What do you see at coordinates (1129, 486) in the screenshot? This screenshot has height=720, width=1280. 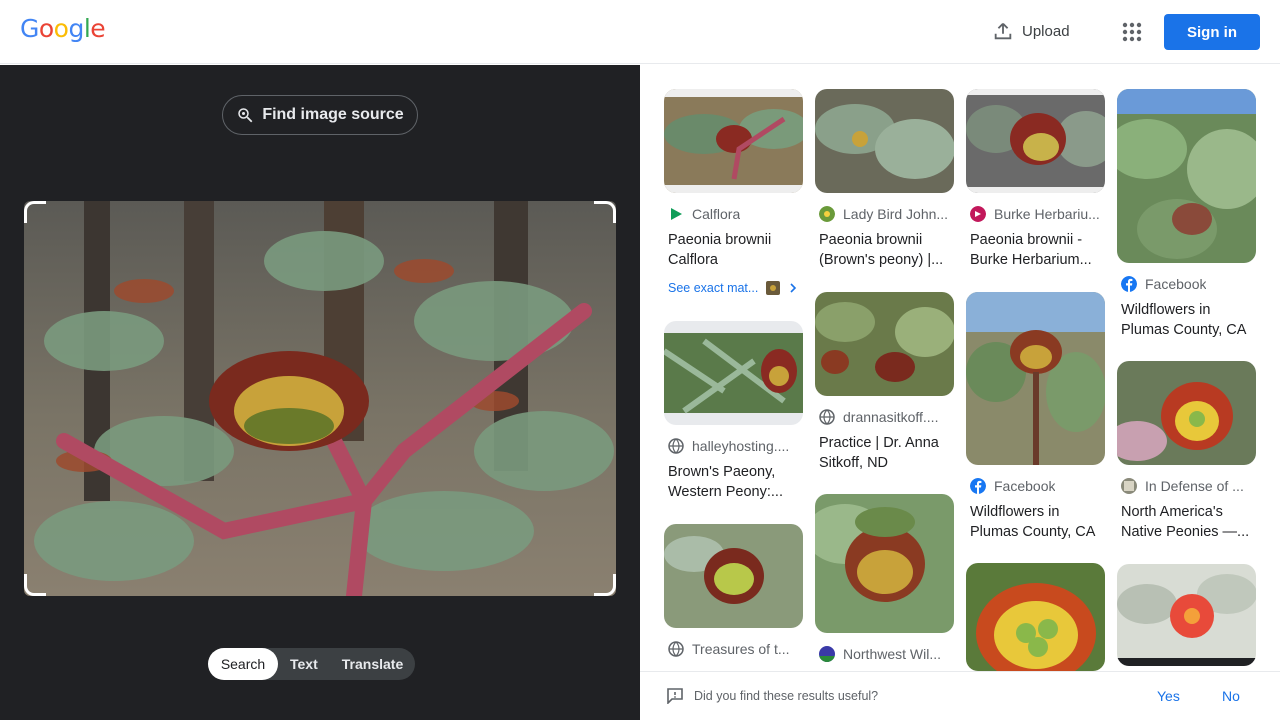 I see `in-defense-logo-icon` at bounding box center [1129, 486].